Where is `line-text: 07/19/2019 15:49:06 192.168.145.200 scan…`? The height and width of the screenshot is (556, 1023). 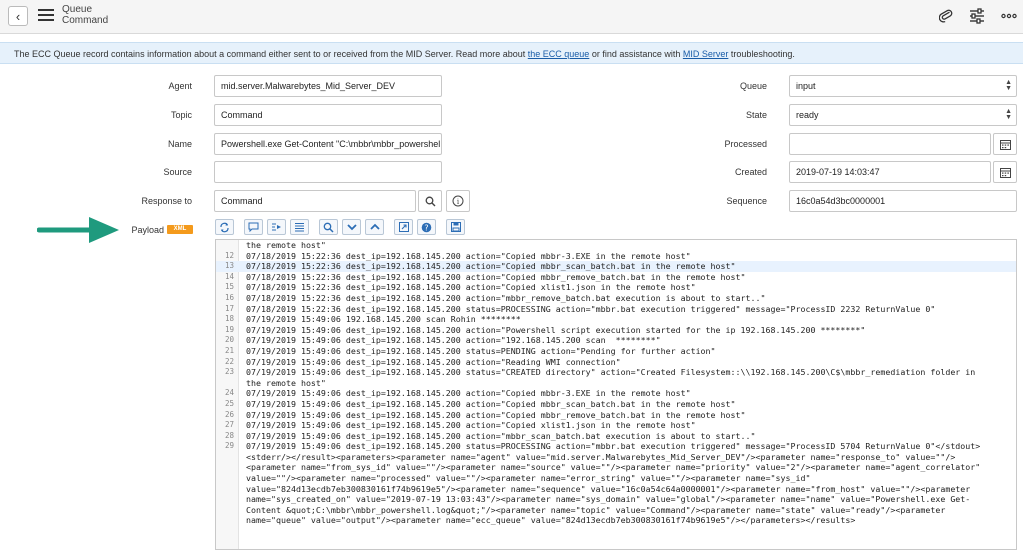 line-text: 07/19/2019 15:49:06 192.168.145.200 scan… is located at coordinates (383, 319).